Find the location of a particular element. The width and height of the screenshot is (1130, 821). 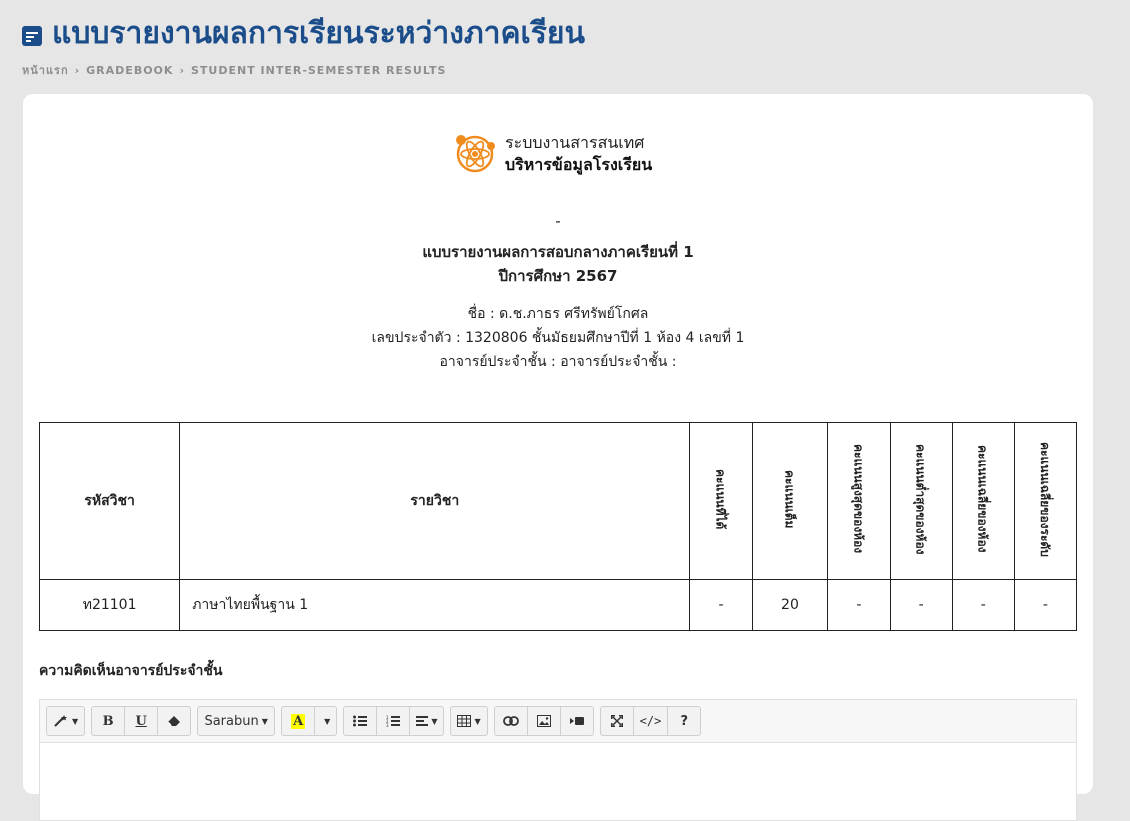

eraser-icon is located at coordinates (174, 721).